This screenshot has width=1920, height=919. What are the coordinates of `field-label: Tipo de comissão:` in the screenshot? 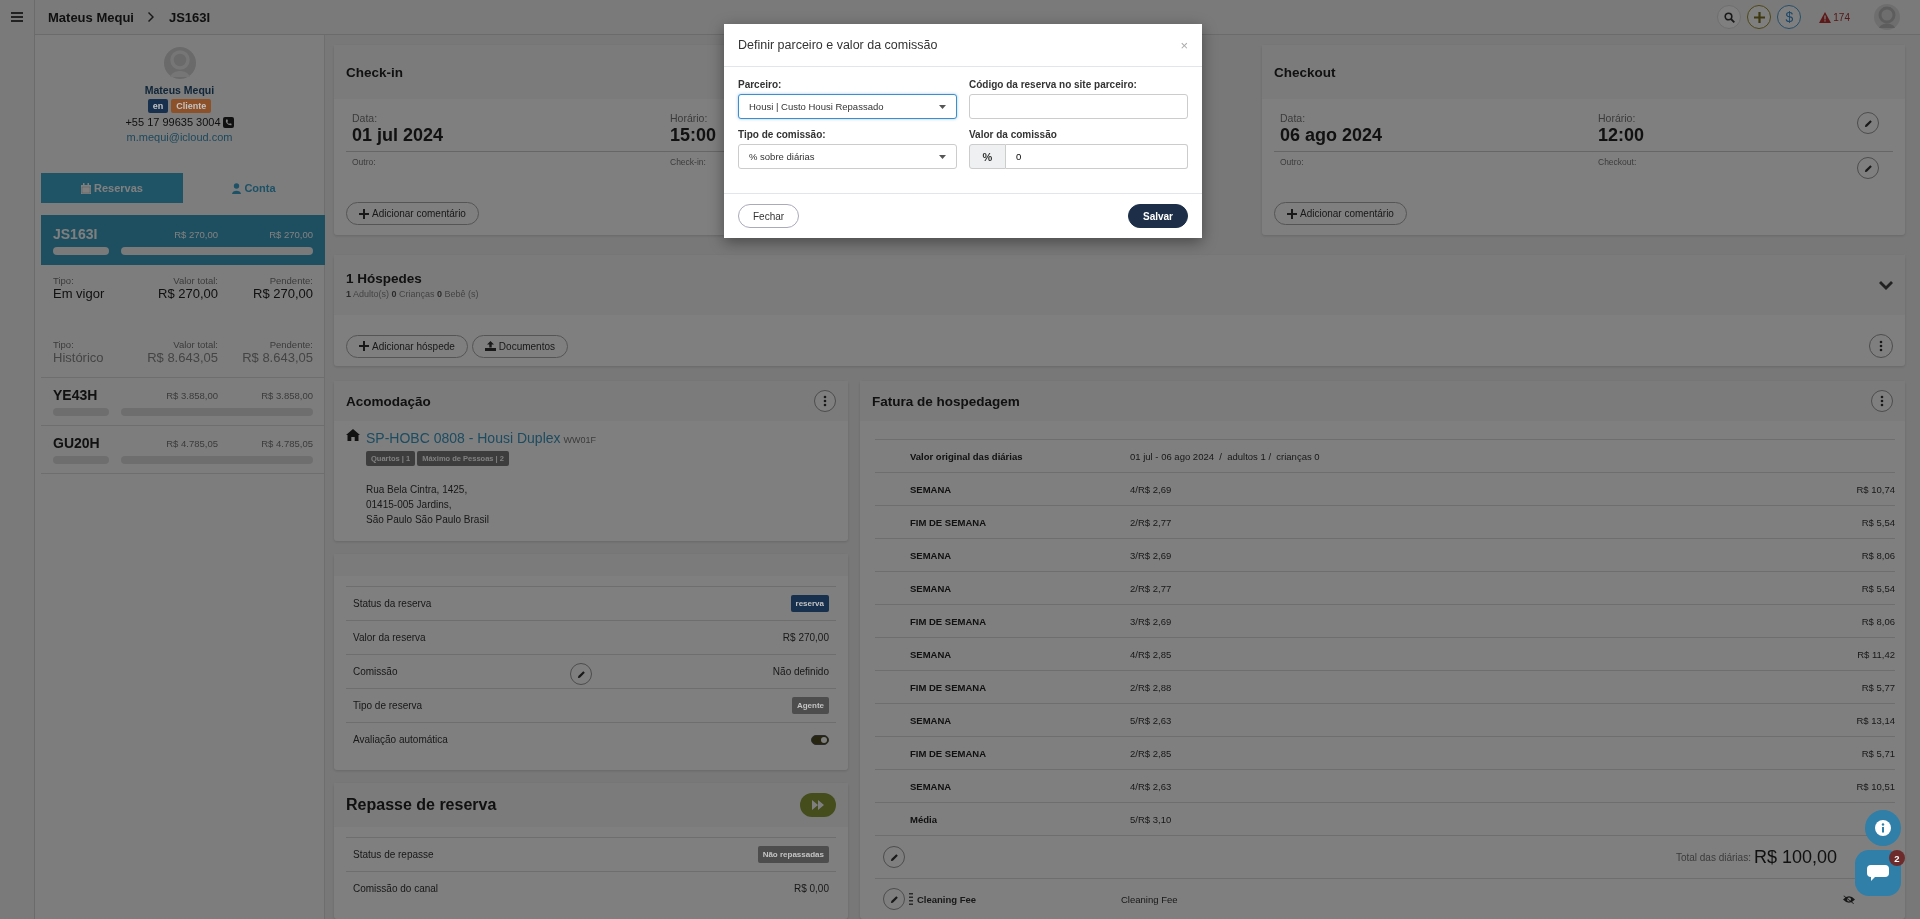 It's located at (782, 134).